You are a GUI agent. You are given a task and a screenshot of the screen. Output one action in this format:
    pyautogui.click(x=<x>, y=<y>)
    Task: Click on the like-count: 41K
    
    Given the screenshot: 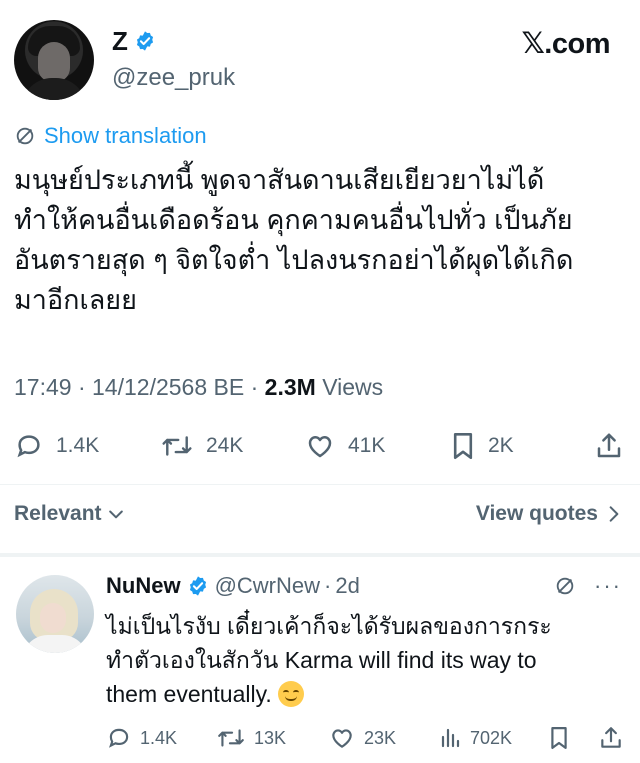 What is the action you would take?
    pyautogui.click(x=367, y=445)
    